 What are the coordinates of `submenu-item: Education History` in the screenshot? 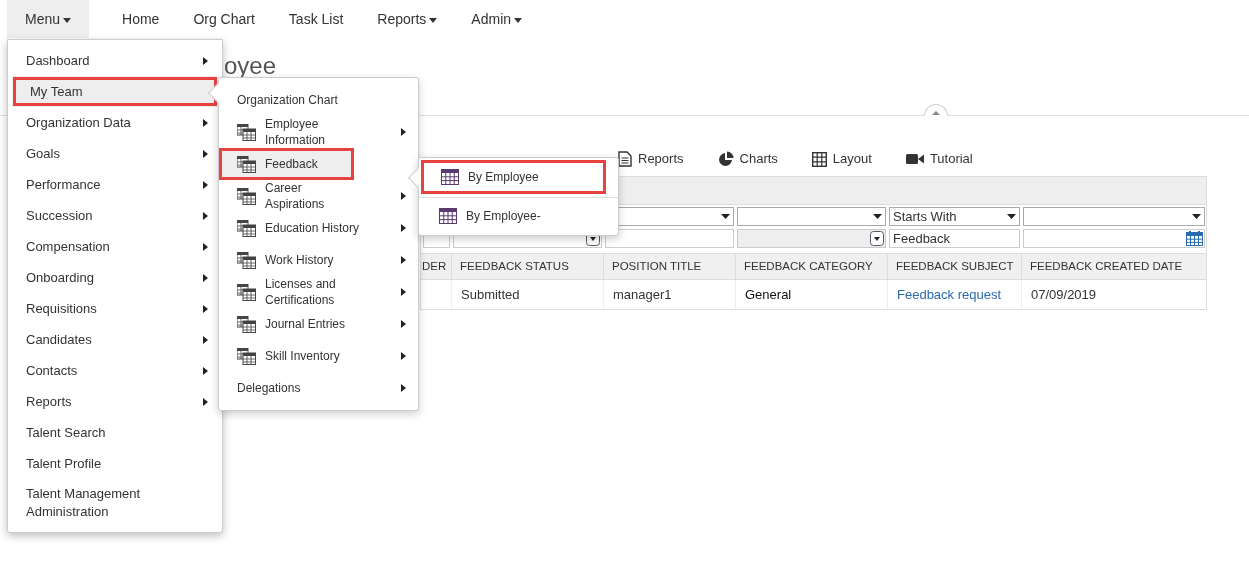 It's located at (318, 228).